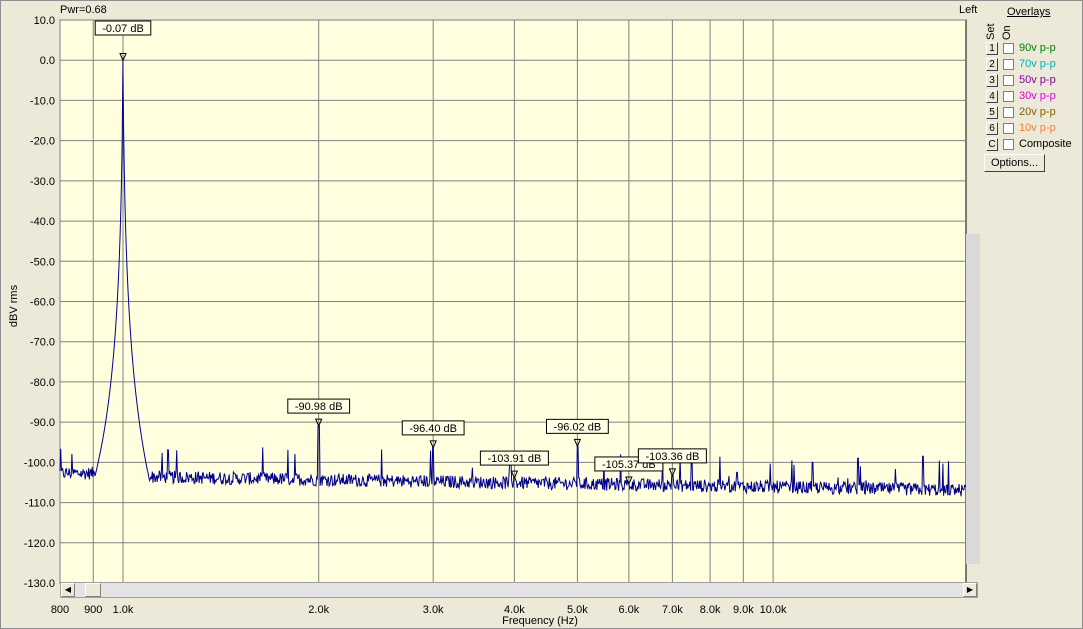  What do you see at coordinates (42, 303) in the screenshot?
I see `y-tick-label: -60.0` at bounding box center [42, 303].